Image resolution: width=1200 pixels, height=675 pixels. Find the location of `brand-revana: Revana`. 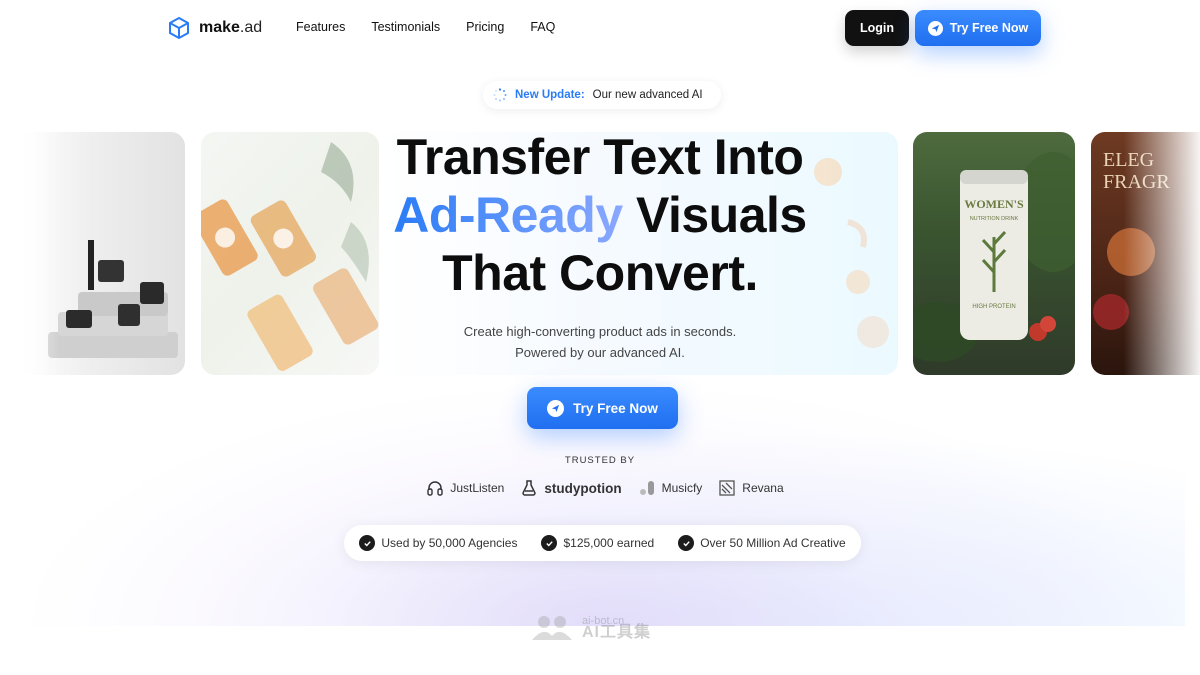

brand-revana: Revana is located at coordinates (751, 488).